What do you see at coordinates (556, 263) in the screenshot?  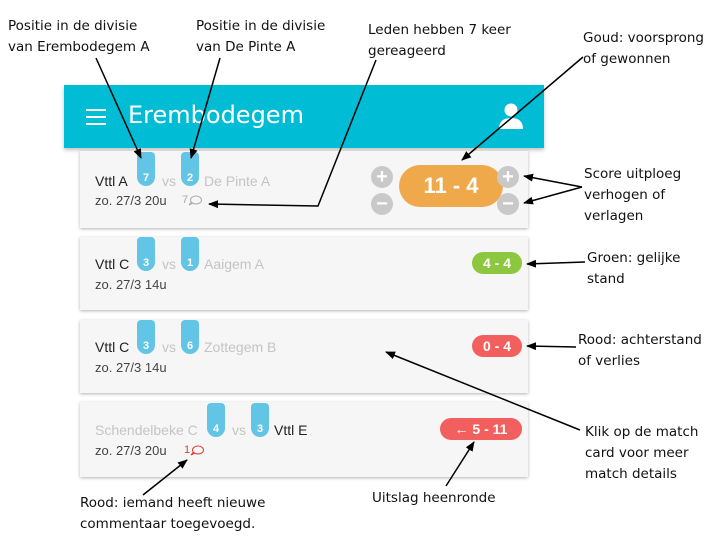 I see `arrow-green` at bounding box center [556, 263].